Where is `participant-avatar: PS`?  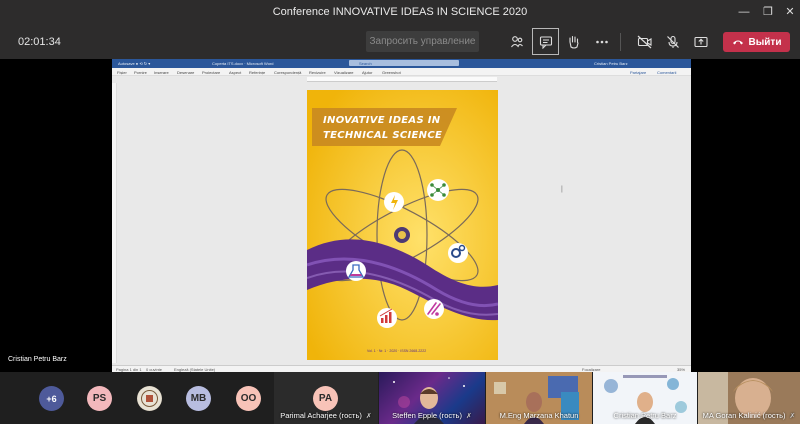 participant-avatar: PS is located at coordinates (99, 398).